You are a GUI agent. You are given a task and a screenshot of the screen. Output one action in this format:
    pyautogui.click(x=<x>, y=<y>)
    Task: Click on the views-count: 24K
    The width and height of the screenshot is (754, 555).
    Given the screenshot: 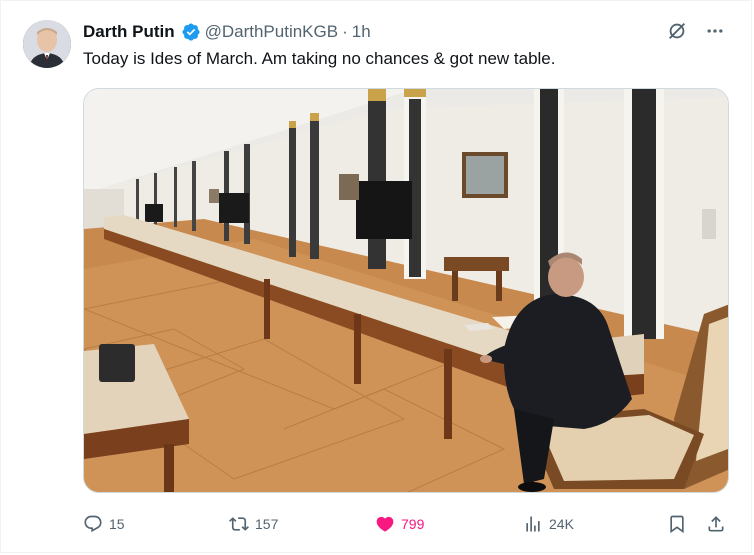 What is the action you would take?
    pyautogui.click(x=561, y=524)
    